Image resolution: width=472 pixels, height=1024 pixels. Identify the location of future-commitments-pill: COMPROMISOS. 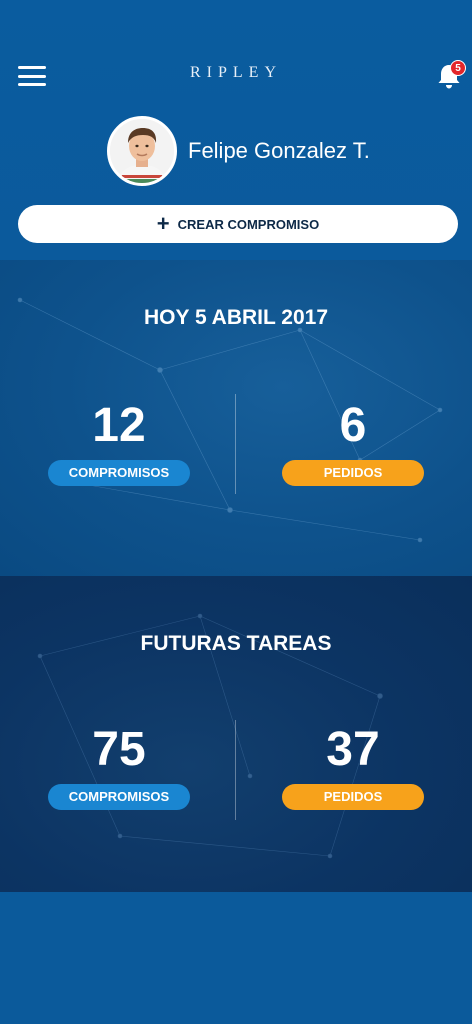
(119, 797).